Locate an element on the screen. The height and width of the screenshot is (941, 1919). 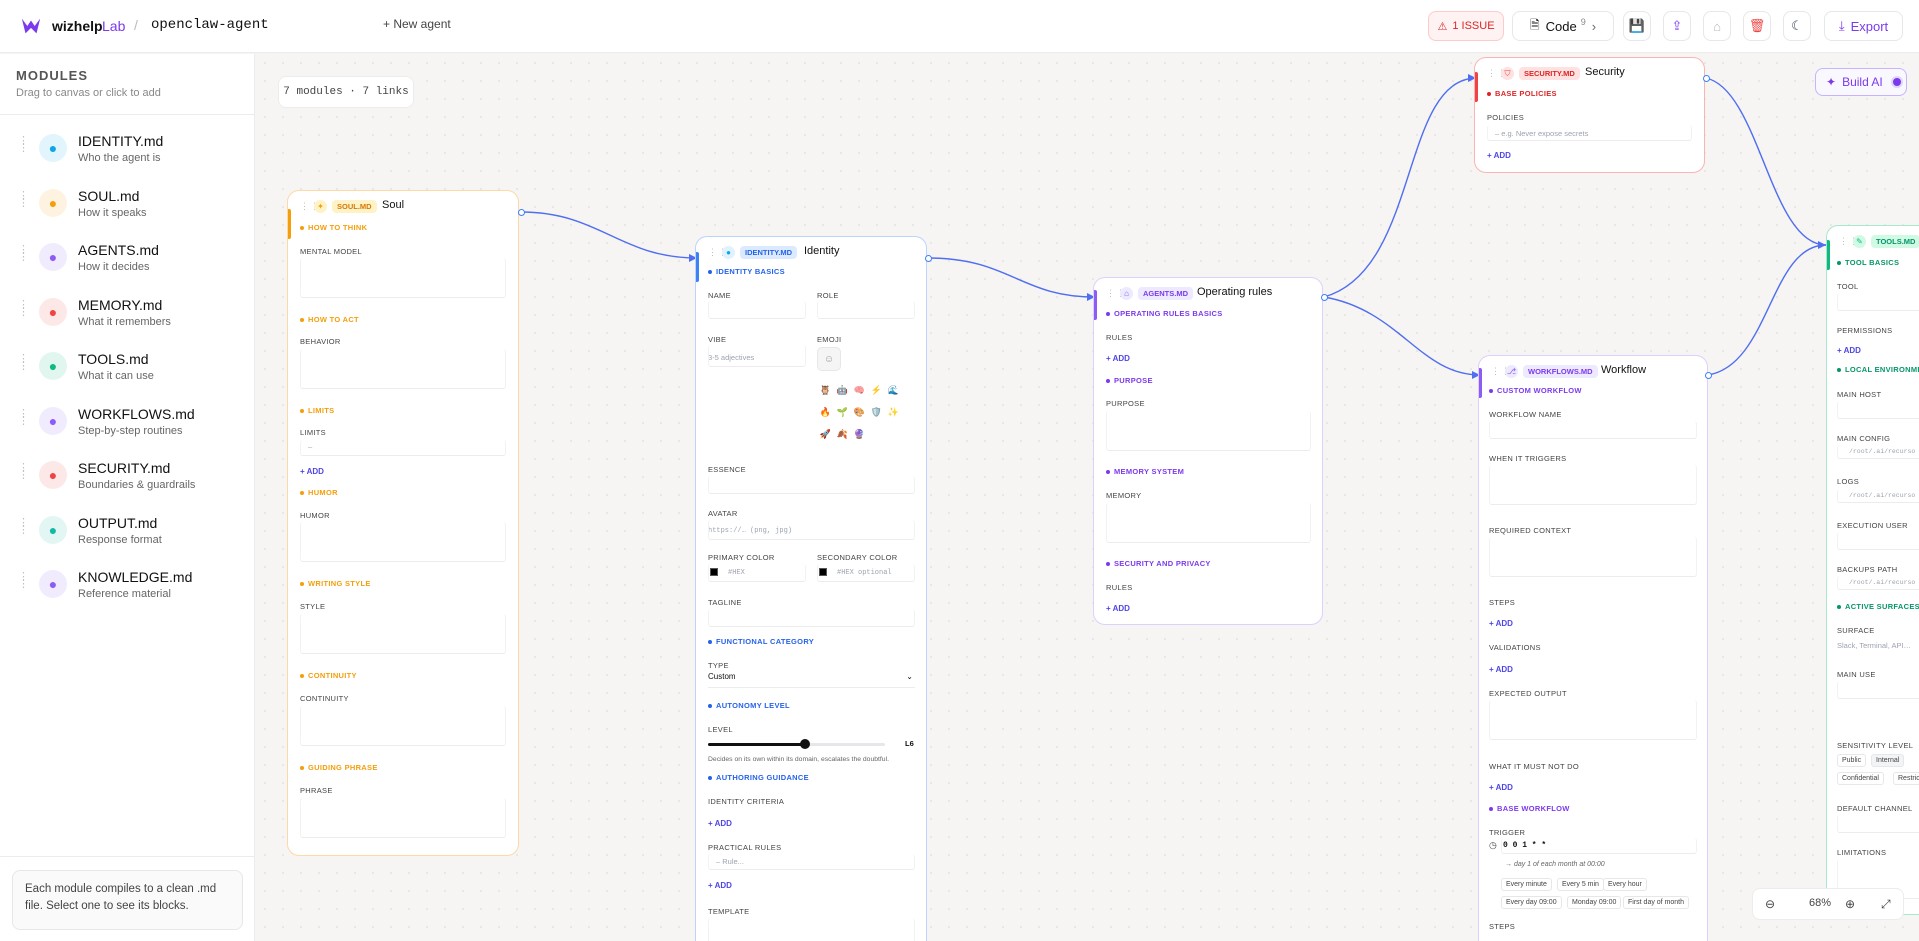
sensitivity-option: Restrict is located at coordinates (1906, 778).